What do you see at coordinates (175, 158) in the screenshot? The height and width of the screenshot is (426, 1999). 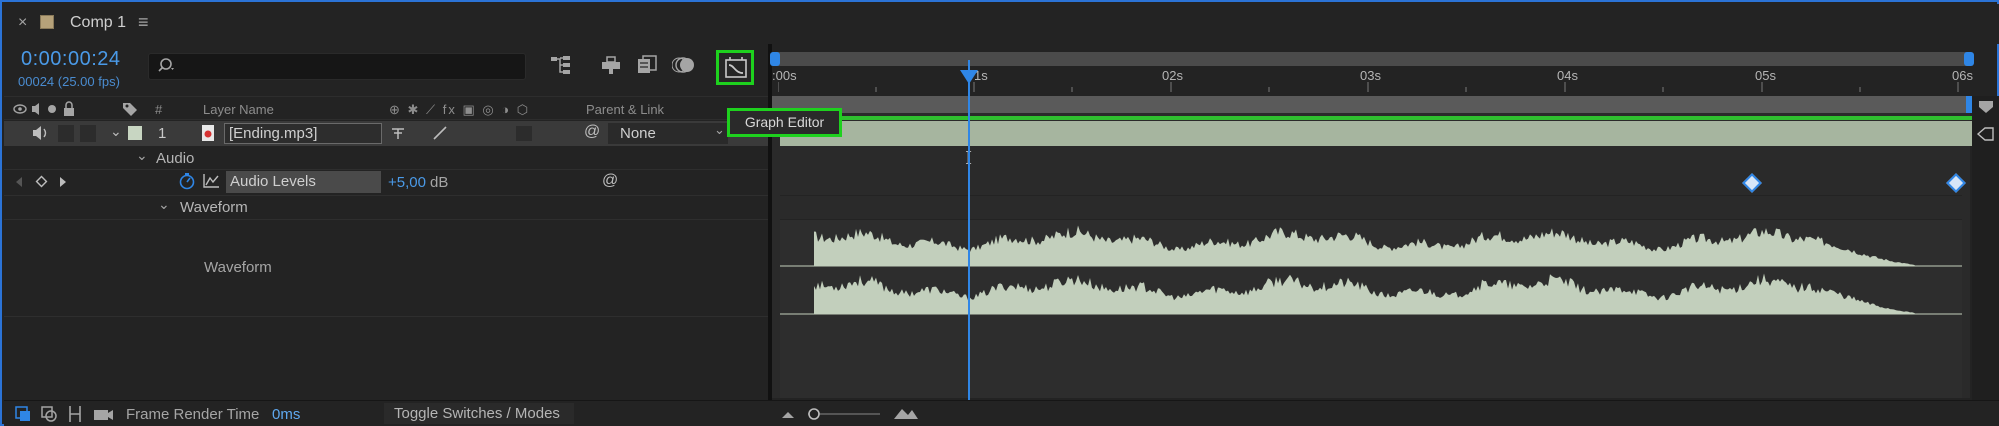 I see `audio-group-label: Audio` at bounding box center [175, 158].